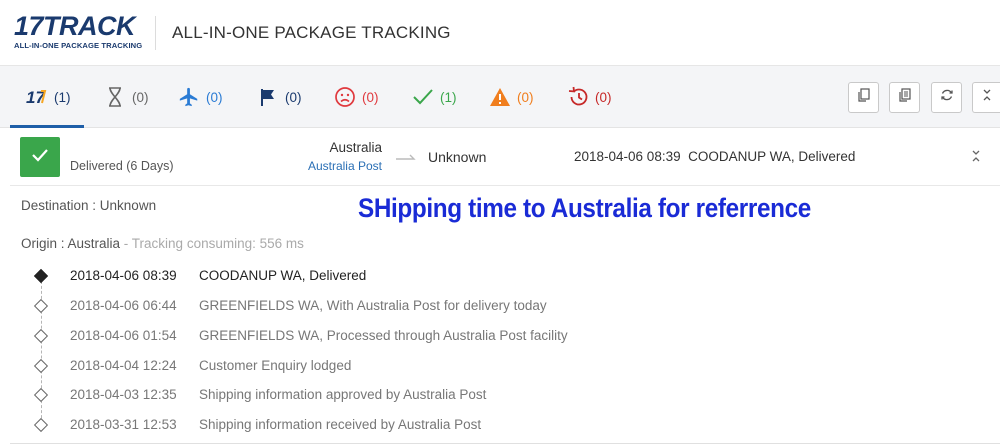 The width and height of the screenshot is (1000, 448). I want to click on tab-pick-up: (0), so click(279, 97).